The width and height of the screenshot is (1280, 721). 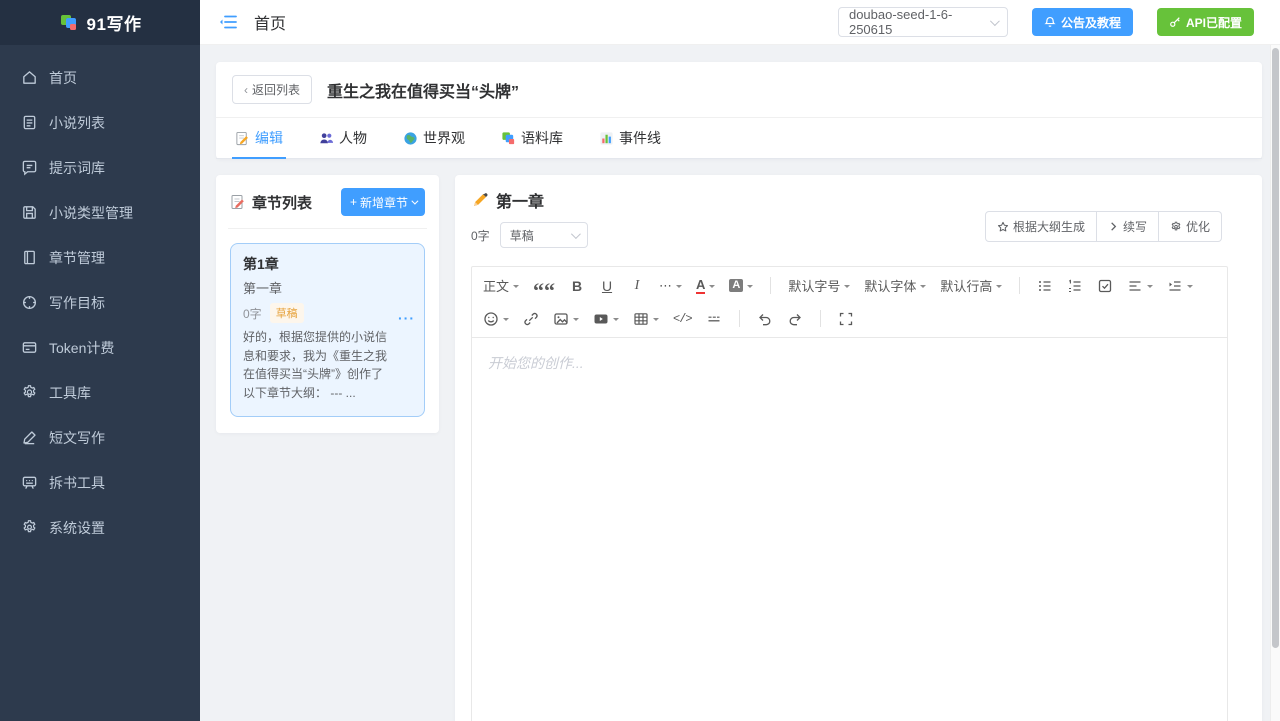 I want to click on sidebar-item-short-writing: 短文写作, so click(x=100, y=437).